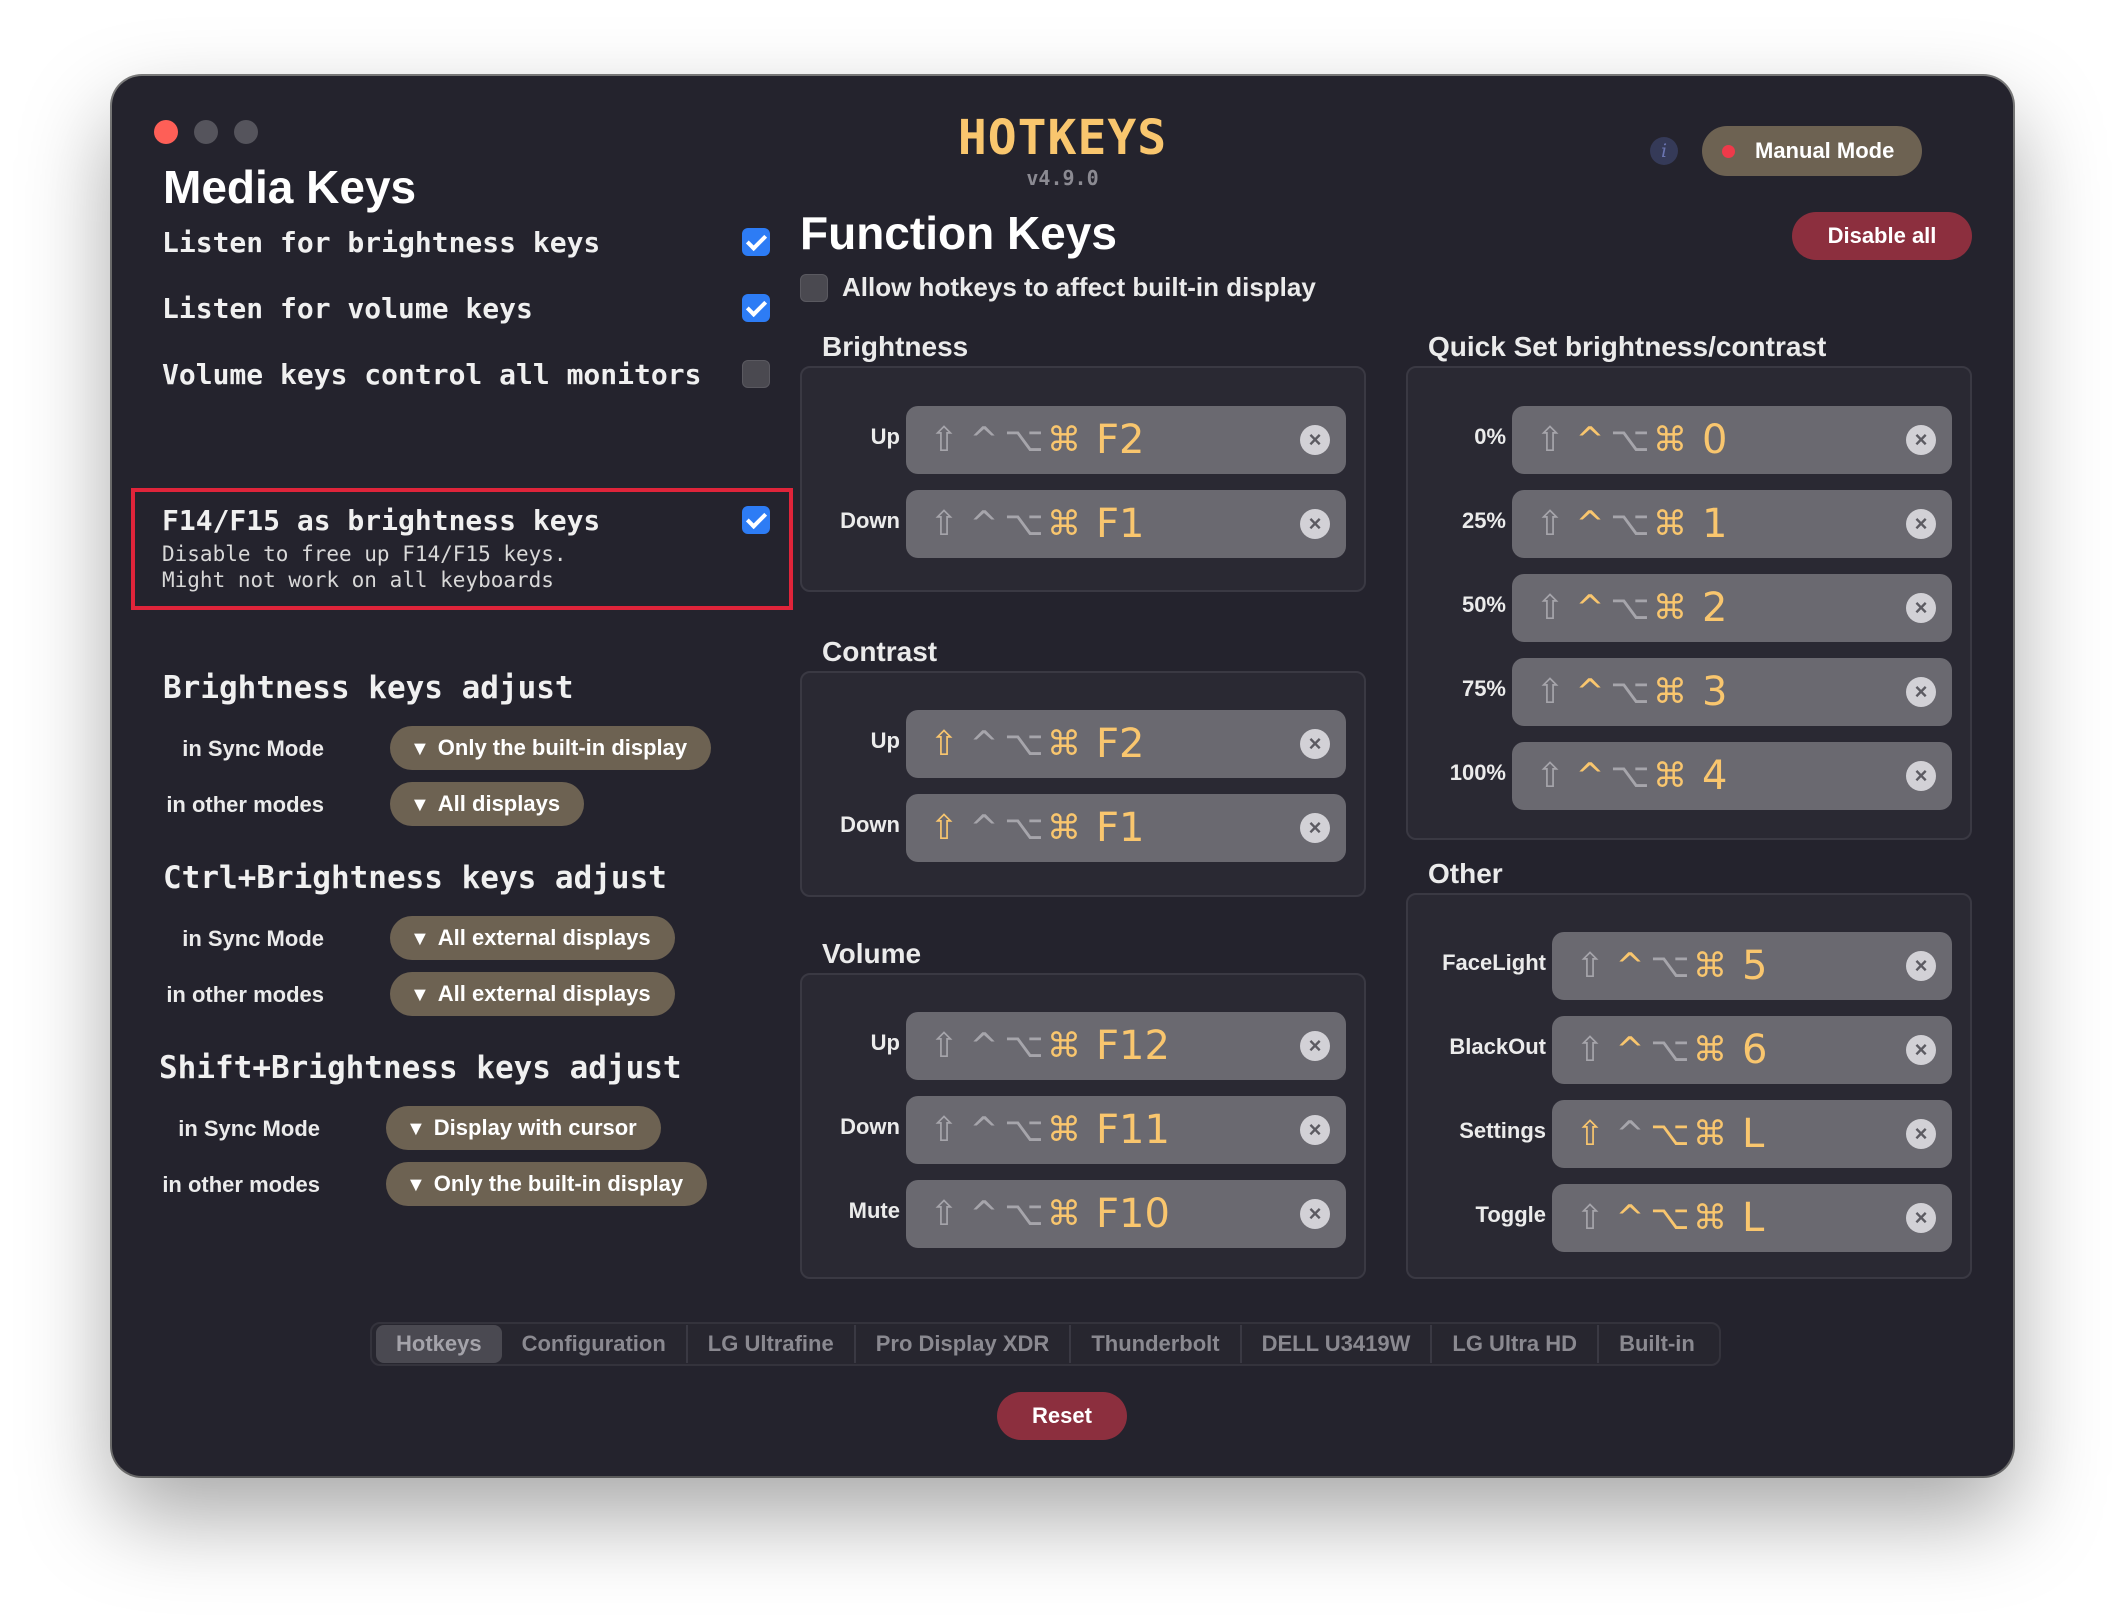 This screenshot has width=2124, height=1624. What do you see at coordinates (1516, 1344) in the screenshot?
I see `tab-lg-ultra-hd: LG Ultra HD` at bounding box center [1516, 1344].